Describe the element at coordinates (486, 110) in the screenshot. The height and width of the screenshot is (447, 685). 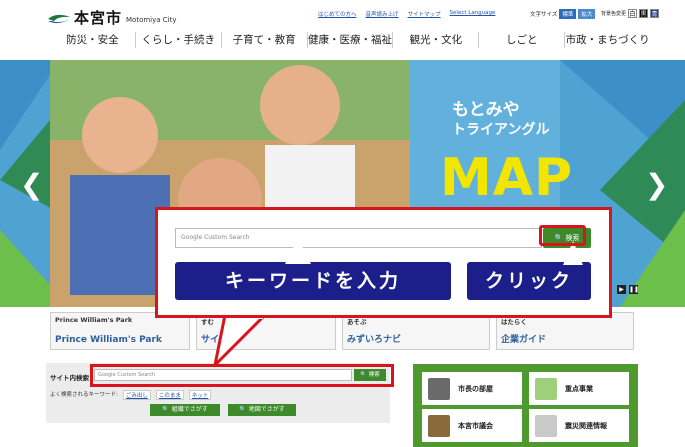
I see `hero-title-line1: もとみや` at that location.